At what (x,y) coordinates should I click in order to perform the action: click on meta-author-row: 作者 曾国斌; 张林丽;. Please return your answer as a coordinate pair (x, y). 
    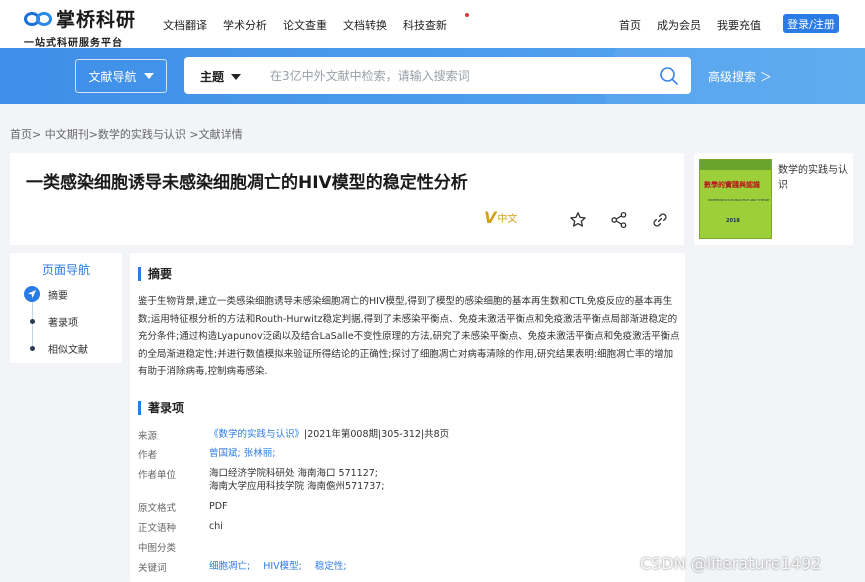
    Looking at the image, I should click on (206, 454).